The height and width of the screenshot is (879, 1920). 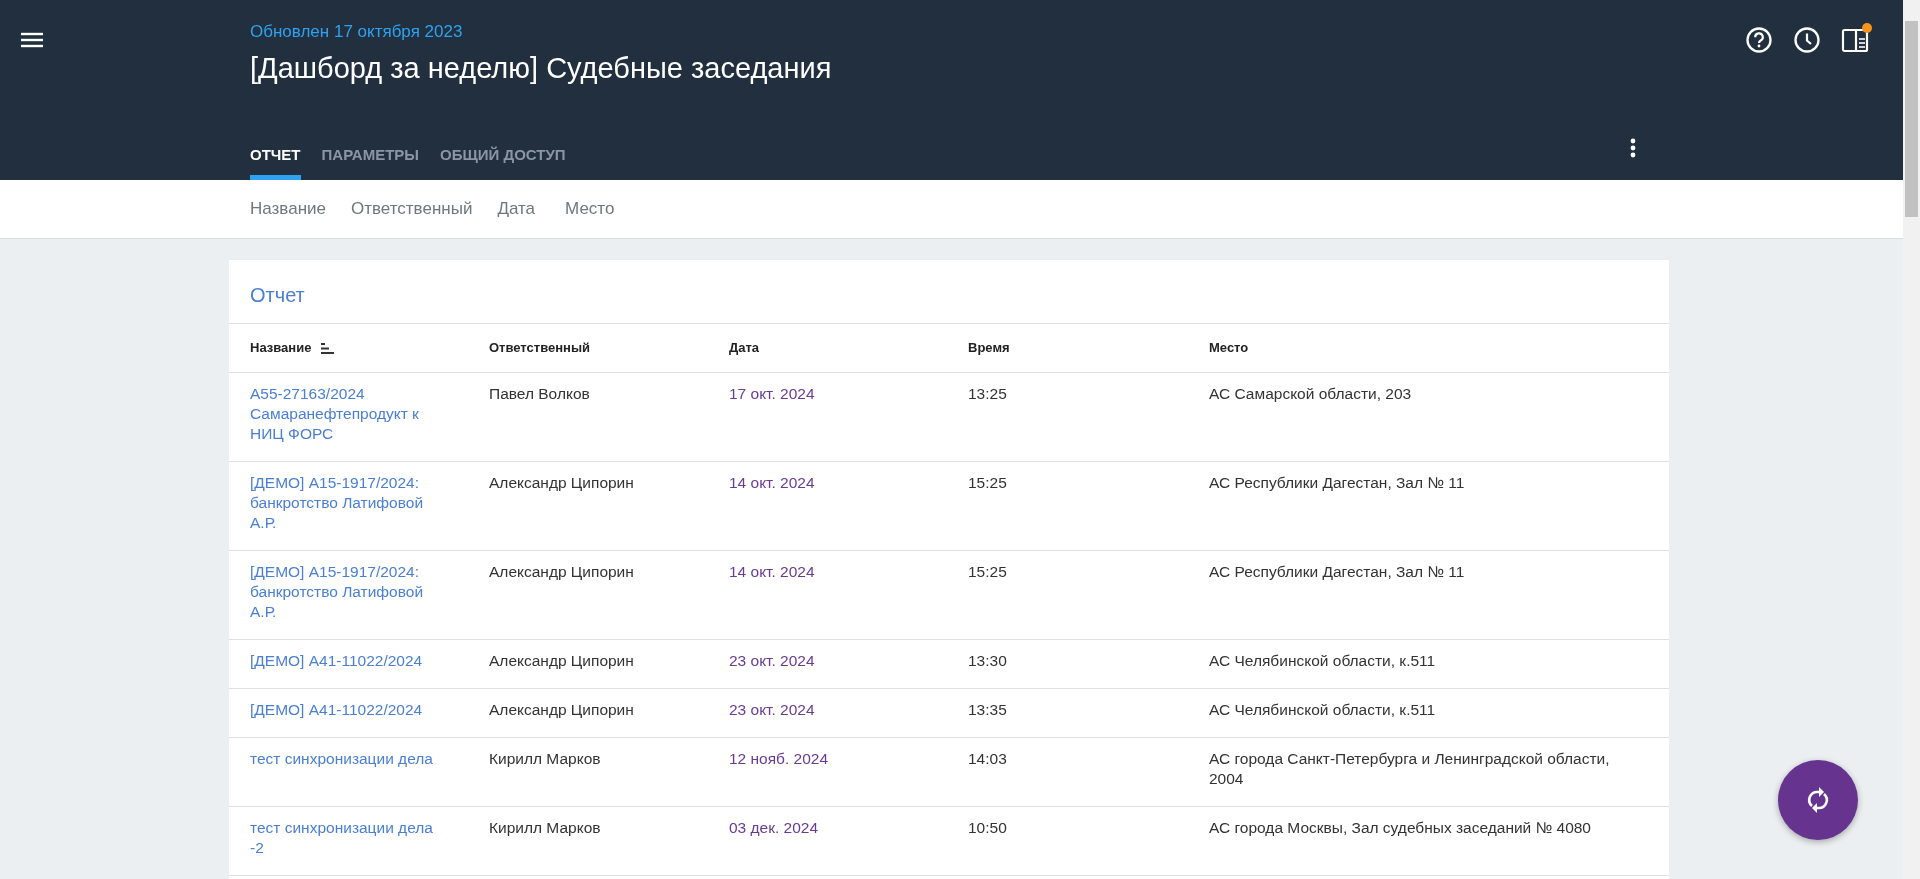 I want to click on table-cell-text: 14:03, so click(x=988, y=759).